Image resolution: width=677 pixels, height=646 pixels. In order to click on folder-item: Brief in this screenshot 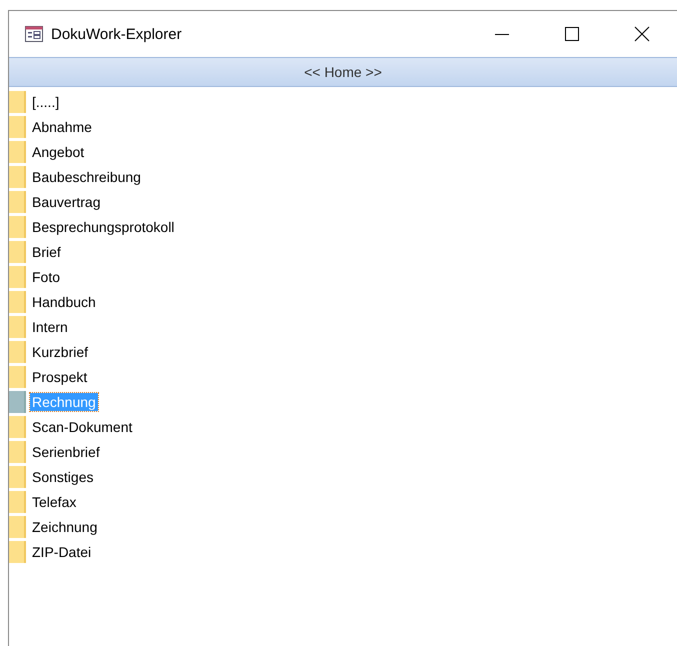, I will do `click(46, 251)`.